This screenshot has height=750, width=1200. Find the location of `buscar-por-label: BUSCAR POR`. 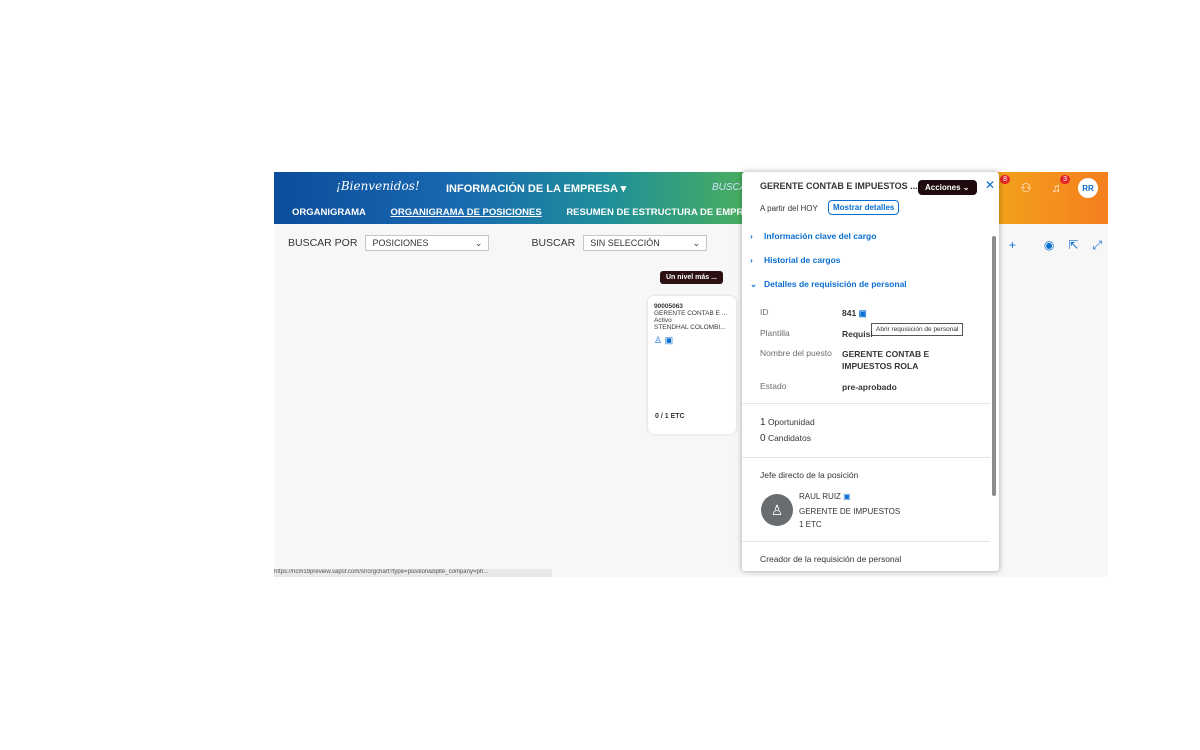

buscar-por-label: BUSCAR POR is located at coordinates (323, 243).